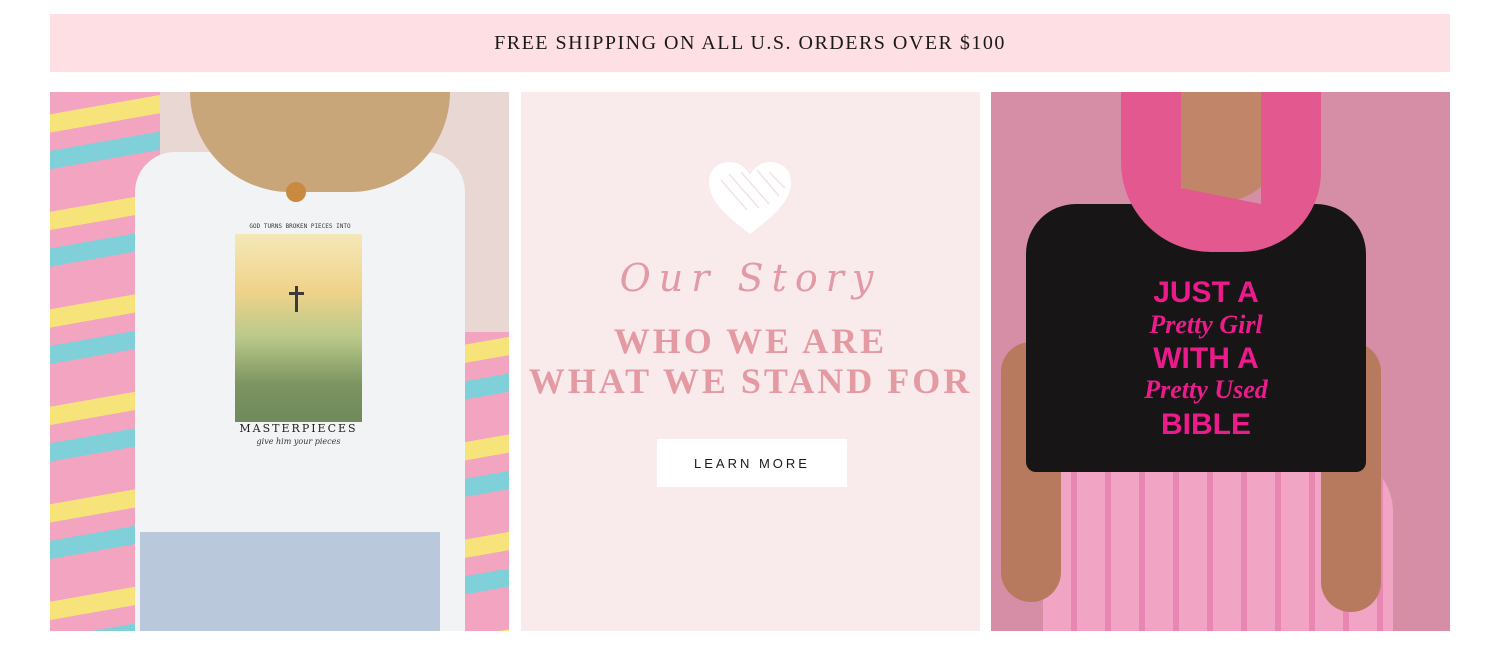  Describe the element at coordinates (750, 198) in the screenshot. I see `heart-icon` at that location.